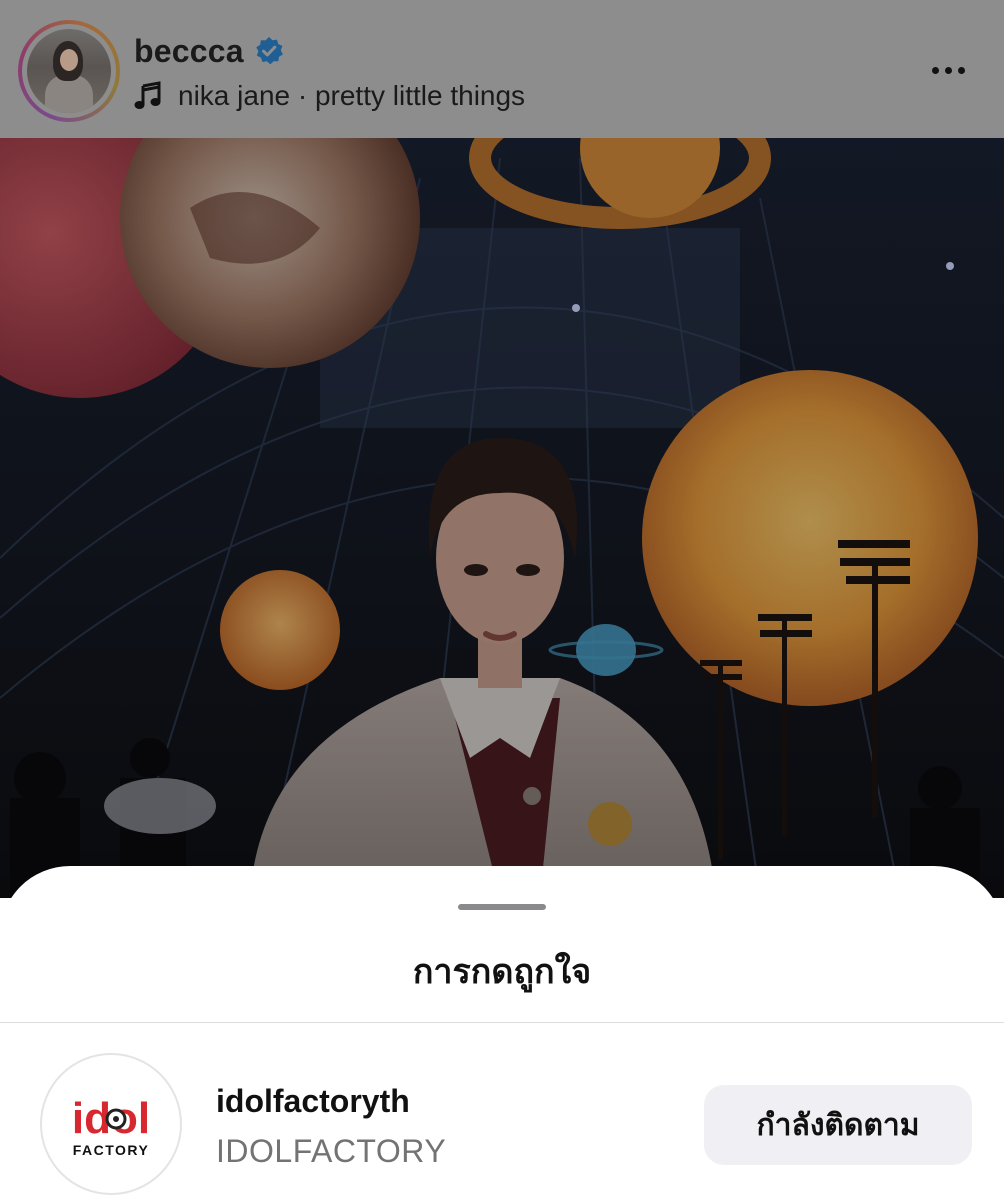 This screenshot has height=1200, width=1004. What do you see at coordinates (502, 69) in the screenshot?
I see `post-header: beccca nika jane · pretty little things` at bounding box center [502, 69].